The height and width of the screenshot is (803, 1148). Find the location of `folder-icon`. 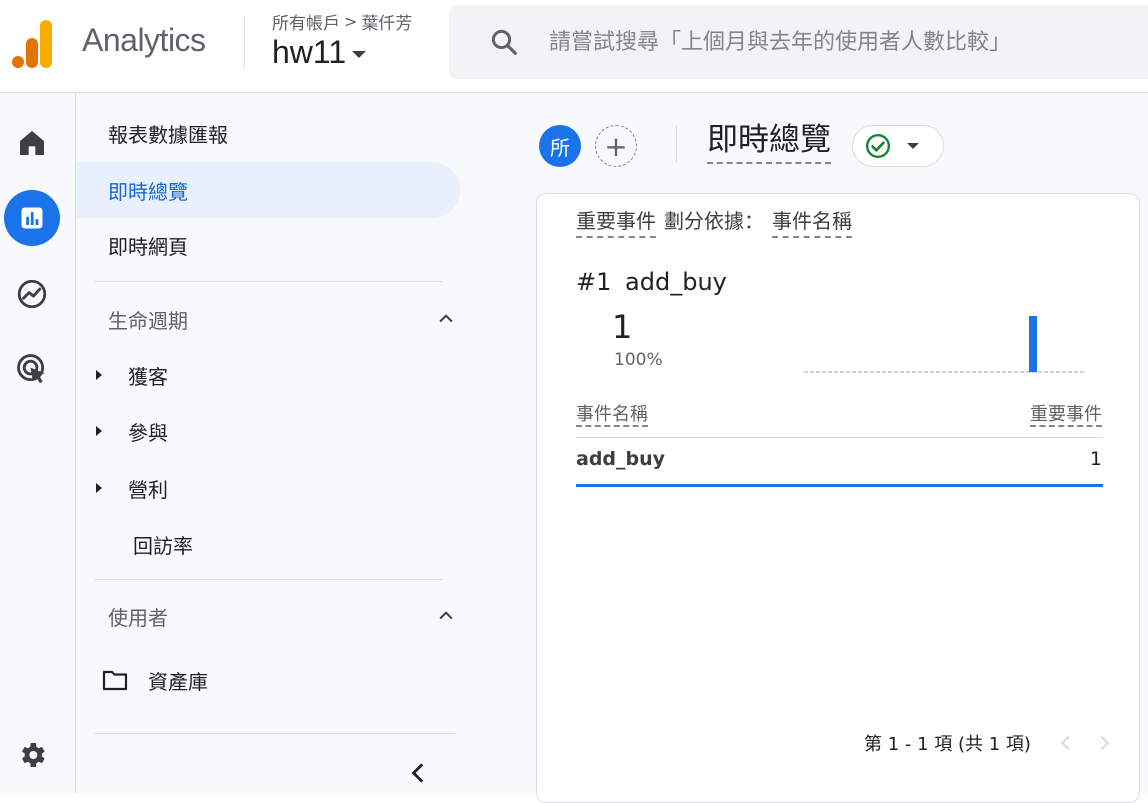

folder-icon is located at coordinates (115, 680).